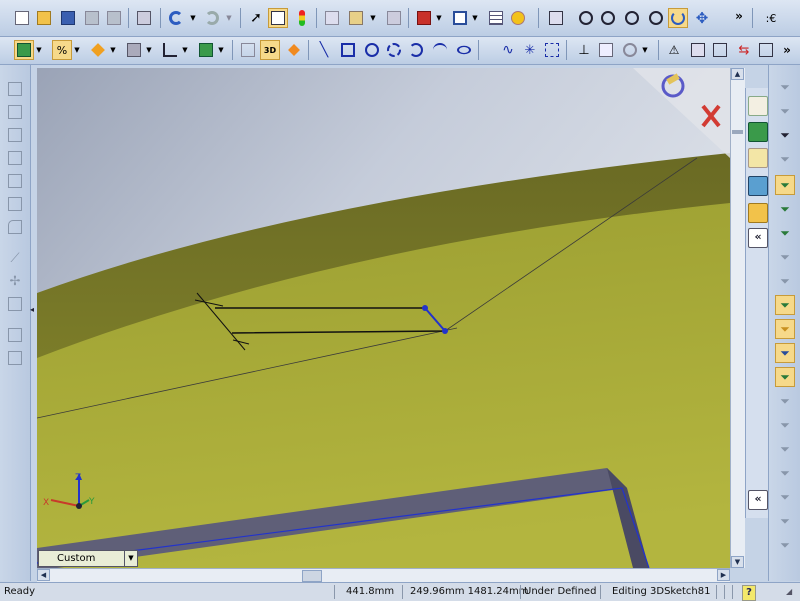  I want to click on zoom-to-area-button, so click(608, 18).